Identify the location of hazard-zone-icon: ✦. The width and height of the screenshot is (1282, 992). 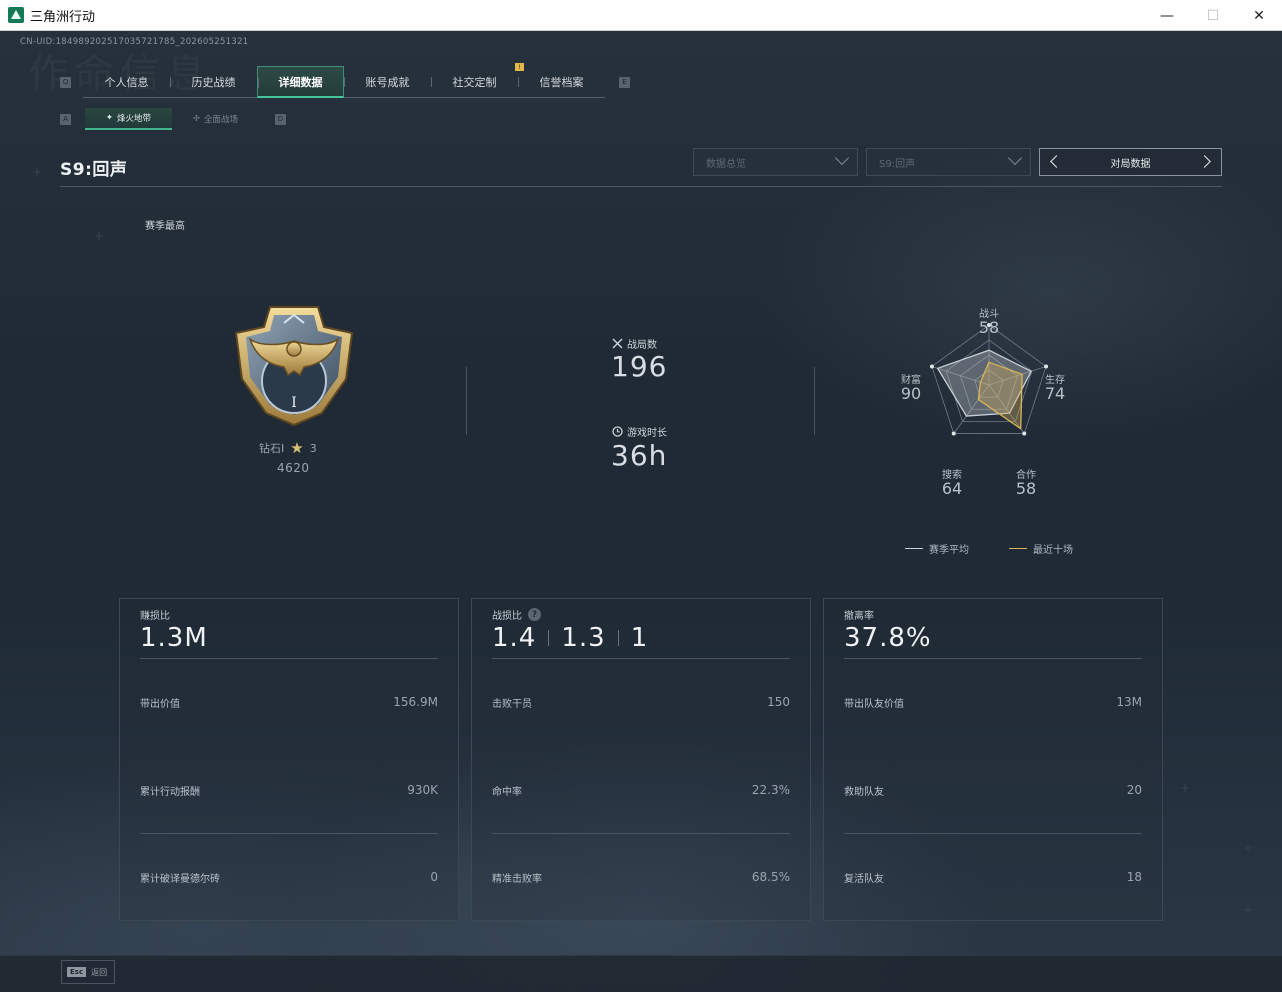
(109, 118).